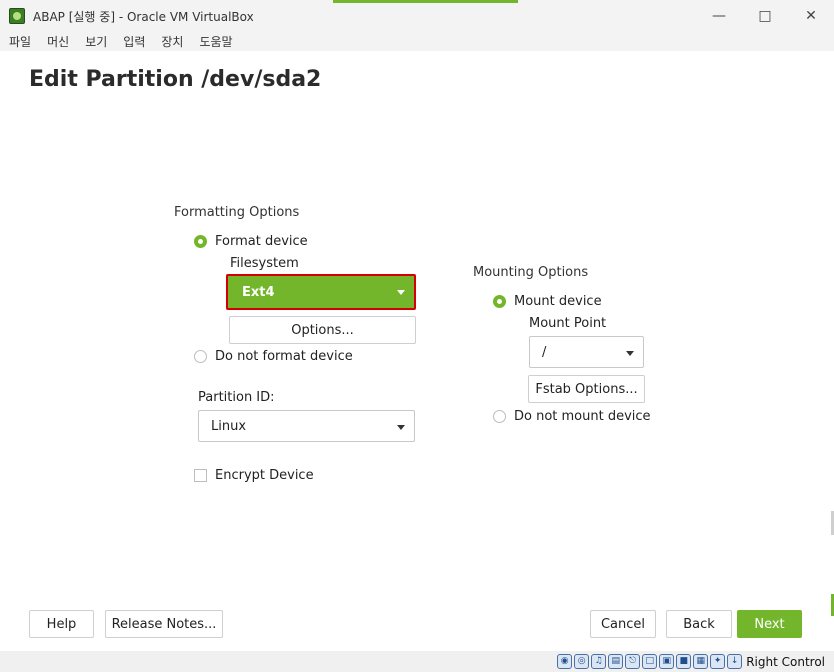 The height and width of the screenshot is (672, 834). What do you see at coordinates (811, 16) in the screenshot?
I see `close-button: ✕` at bounding box center [811, 16].